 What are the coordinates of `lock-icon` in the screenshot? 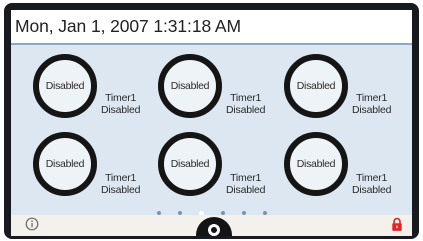 It's located at (397, 224).